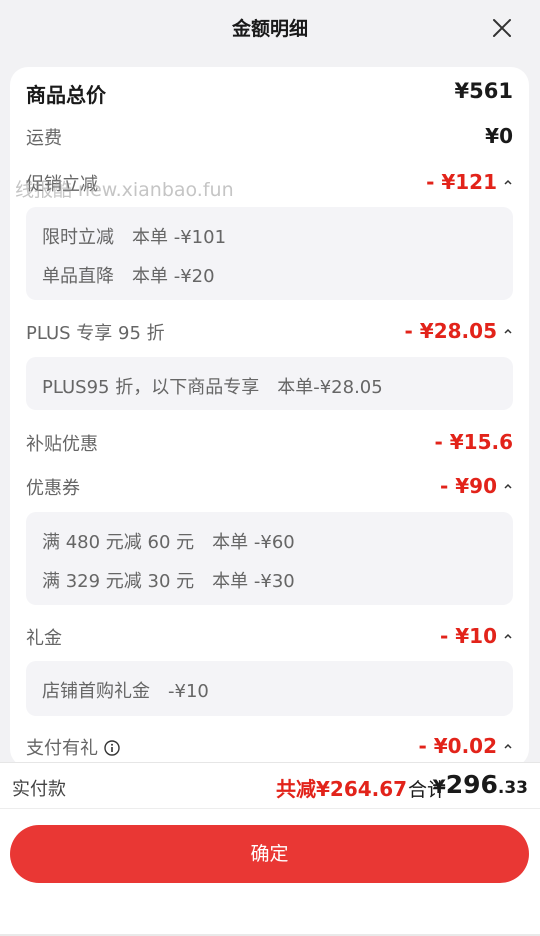 The width and height of the screenshot is (540, 936). Describe the element at coordinates (124, 190) in the screenshot. I see `watermark: 线报酷 new.xianbao.fun` at that location.